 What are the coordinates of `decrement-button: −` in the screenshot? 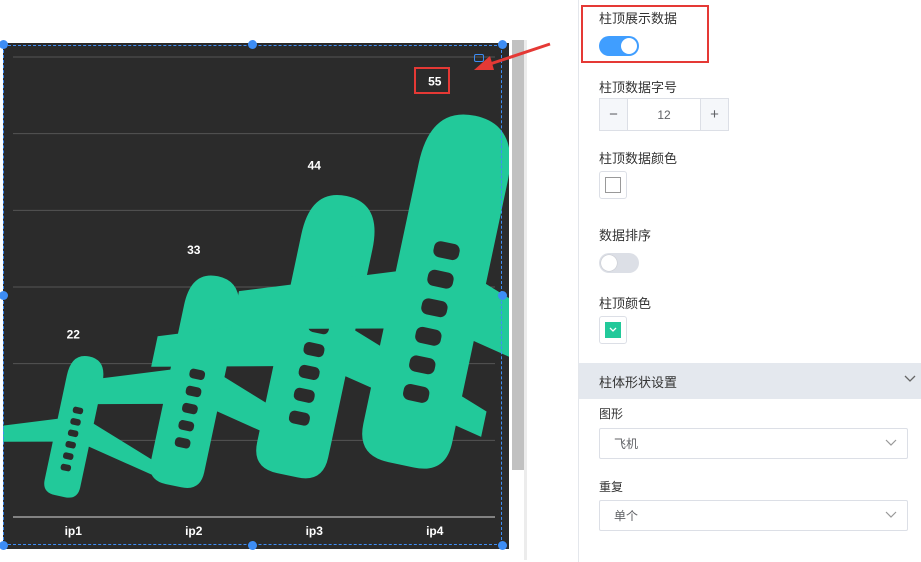 It's located at (614, 114).